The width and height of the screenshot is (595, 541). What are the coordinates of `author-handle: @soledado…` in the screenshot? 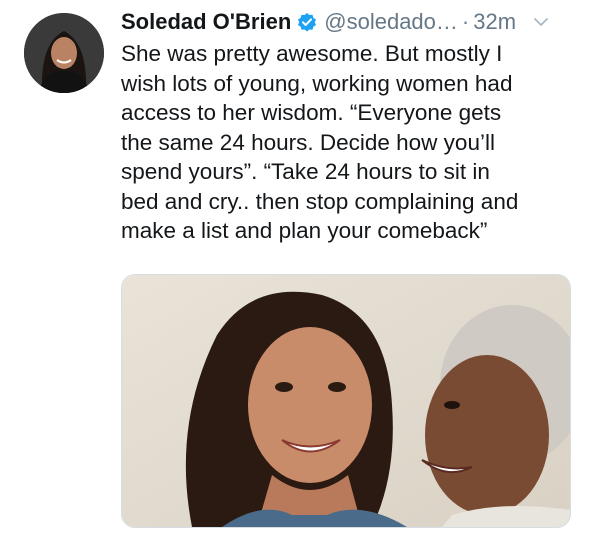 It's located at (391, 22).